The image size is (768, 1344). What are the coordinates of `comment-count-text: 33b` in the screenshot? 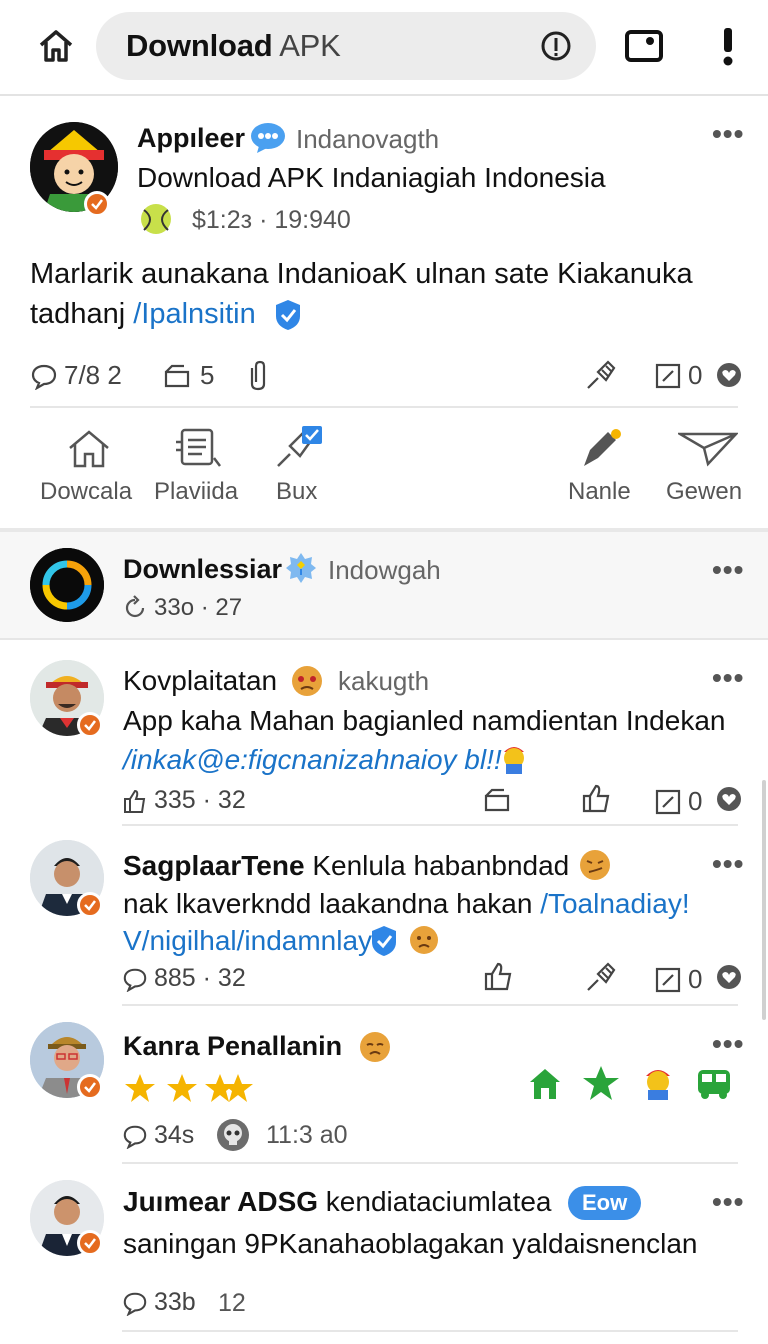 It's located at (175, 1302).